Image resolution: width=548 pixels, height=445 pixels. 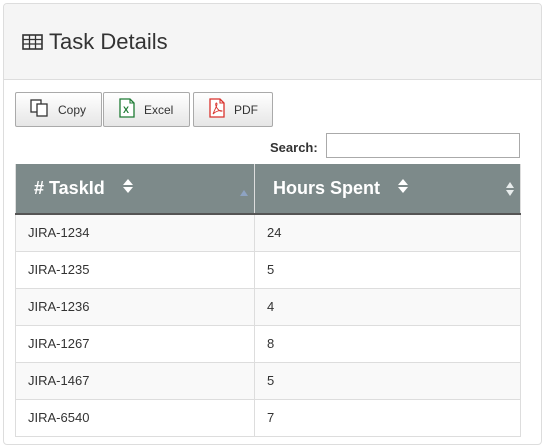 I want to click on table-row: JIRA-1235 5, so click(x=268, y=269).